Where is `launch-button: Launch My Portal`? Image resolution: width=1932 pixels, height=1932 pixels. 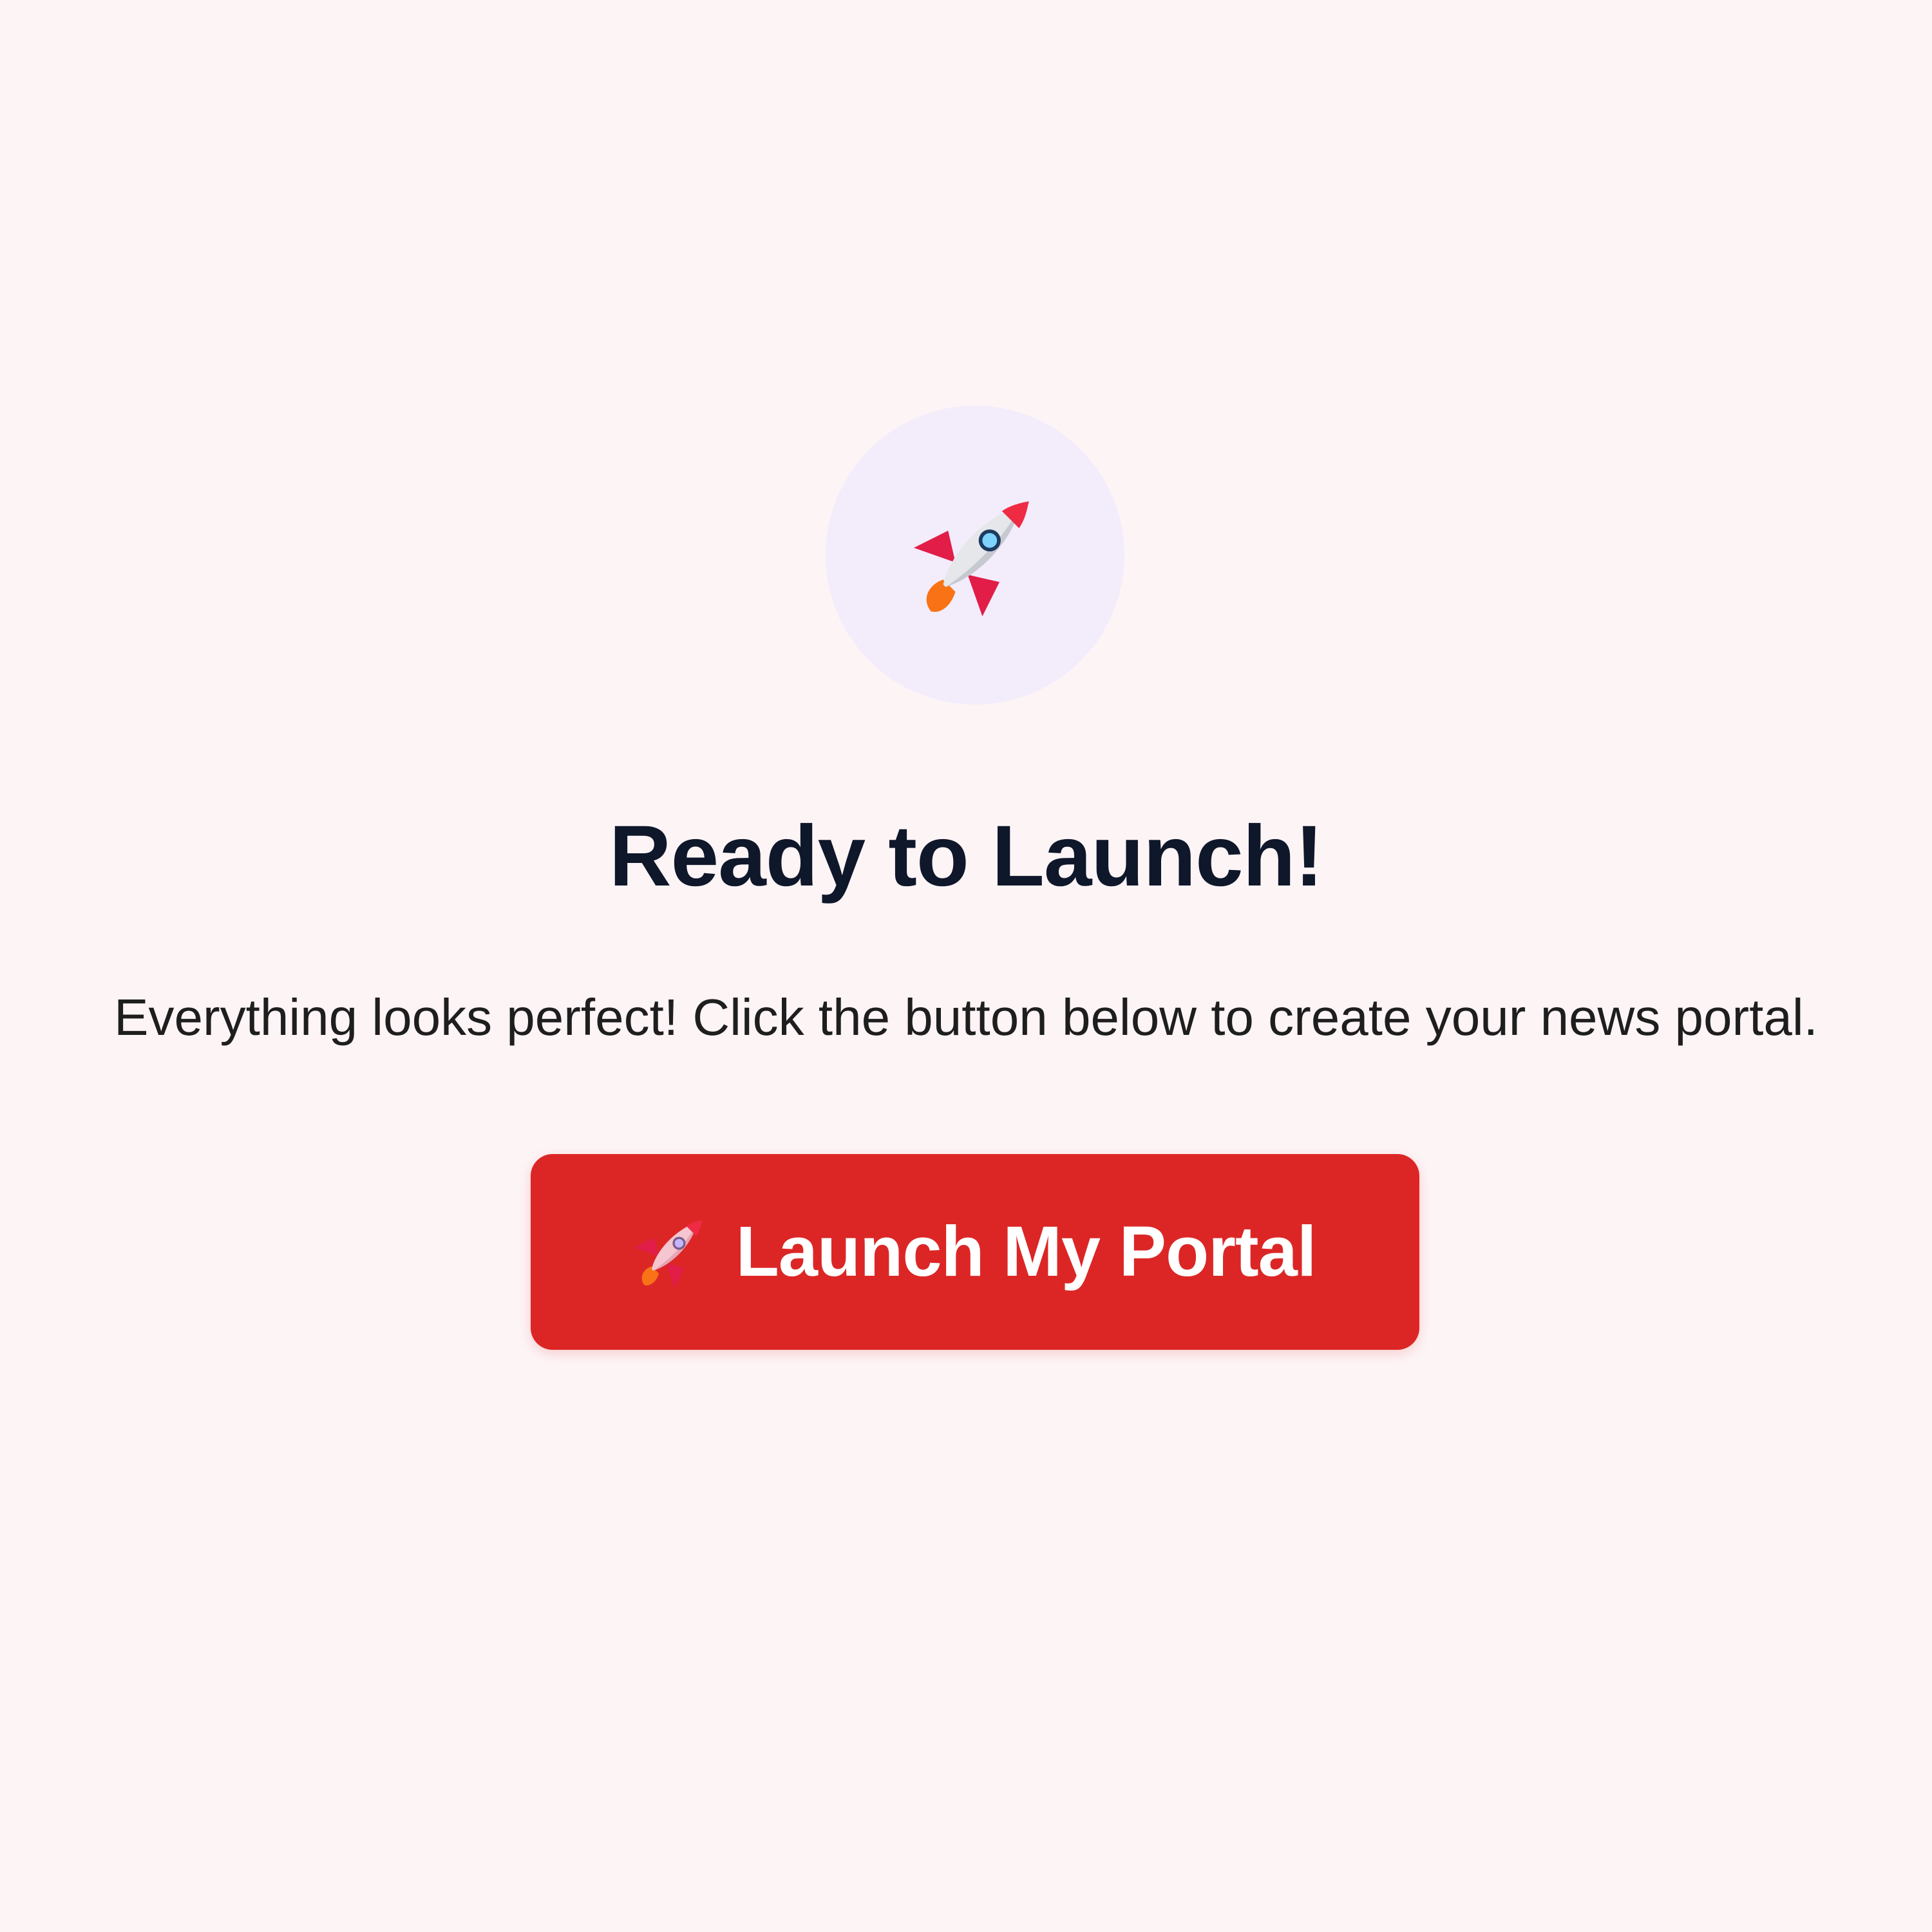
launch-button: Launch My Portal is located at coordinates (975, 1252).